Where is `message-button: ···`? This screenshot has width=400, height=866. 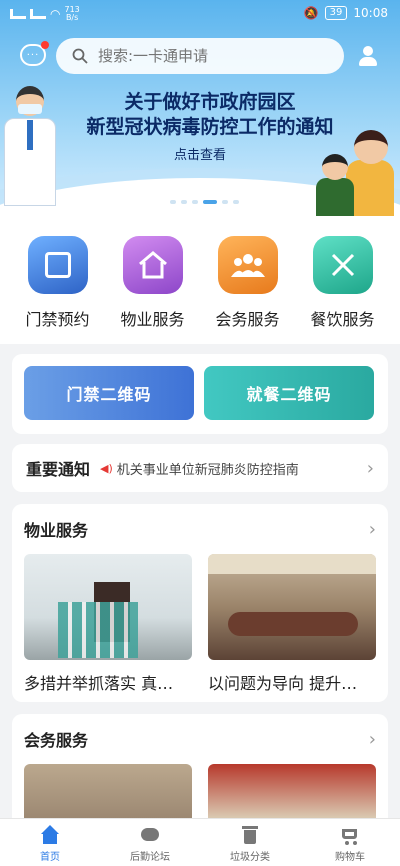
message-button: ··· is located at coordinates (34, 53).